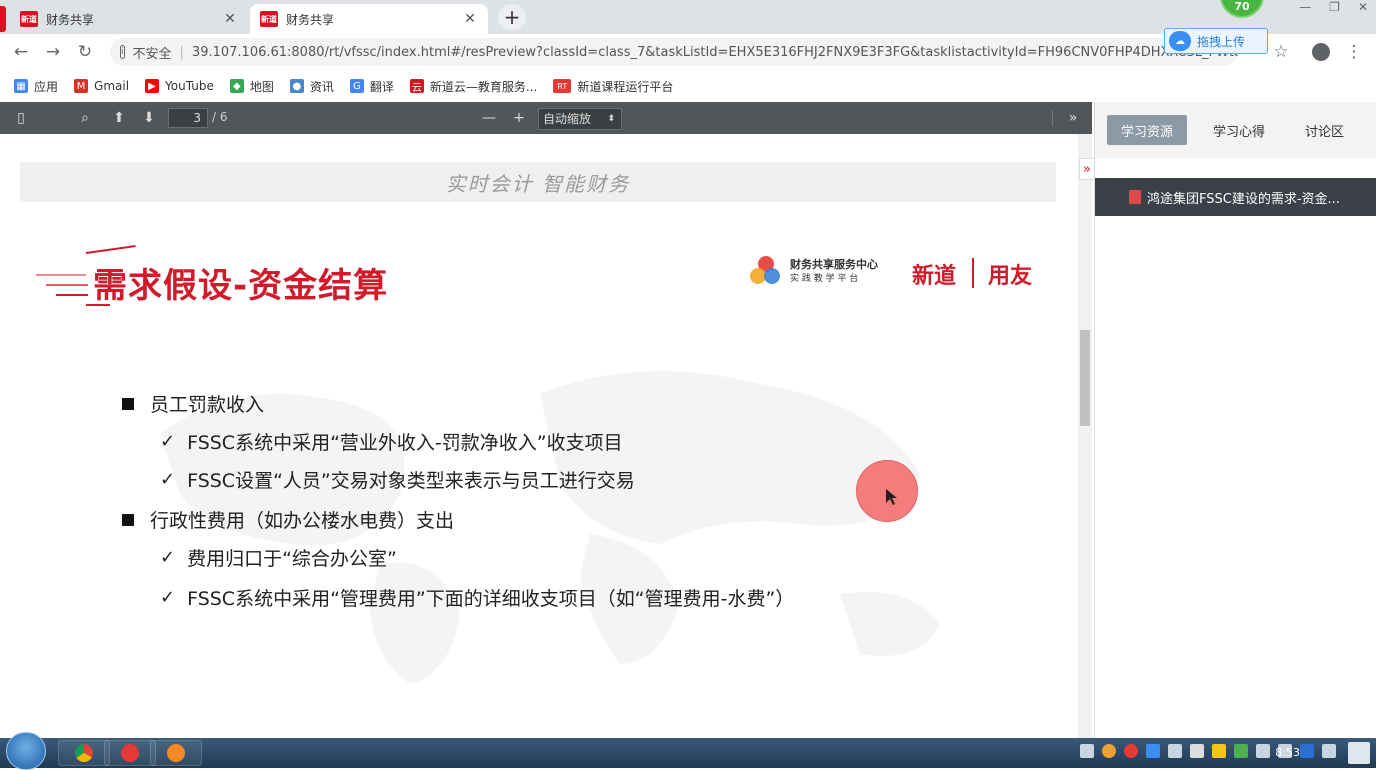 This screenshot has width=1376, height=770. I want to click on menu-kebab-icon: ⋮, so click(1354, 52).